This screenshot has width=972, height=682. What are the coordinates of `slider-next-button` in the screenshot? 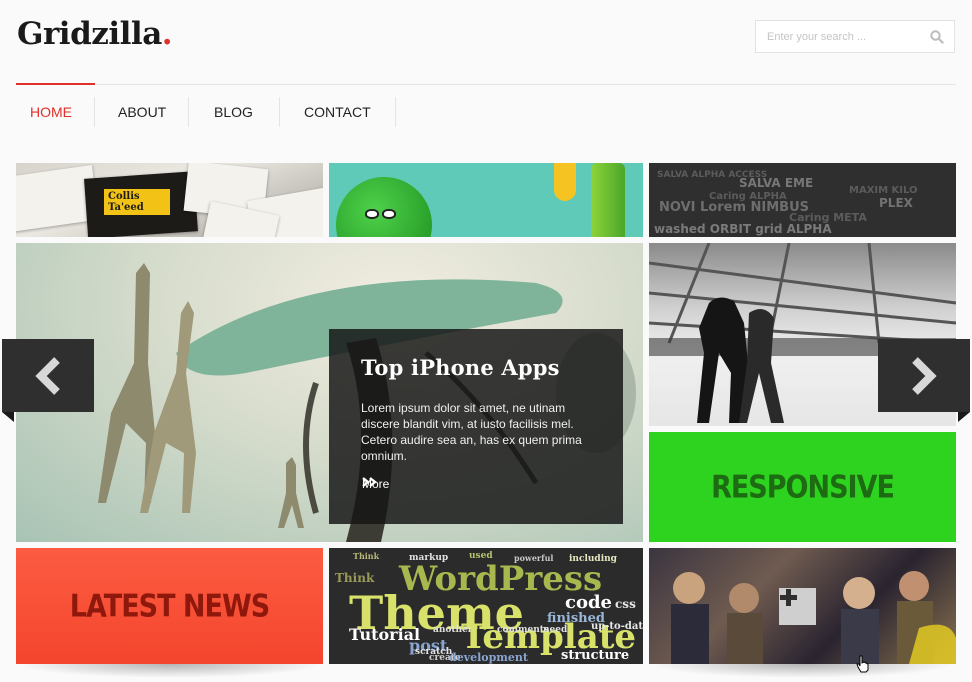 It's located at (924, 380).